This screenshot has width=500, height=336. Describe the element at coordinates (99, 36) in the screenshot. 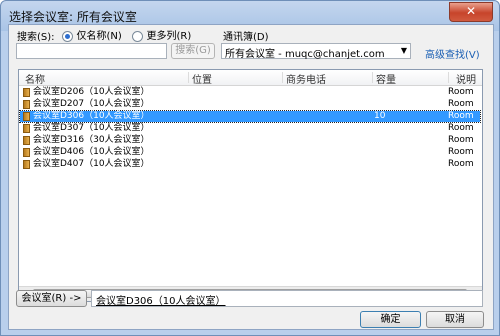

I see `radio-name-only-label: 仅名称(N)` at that location.